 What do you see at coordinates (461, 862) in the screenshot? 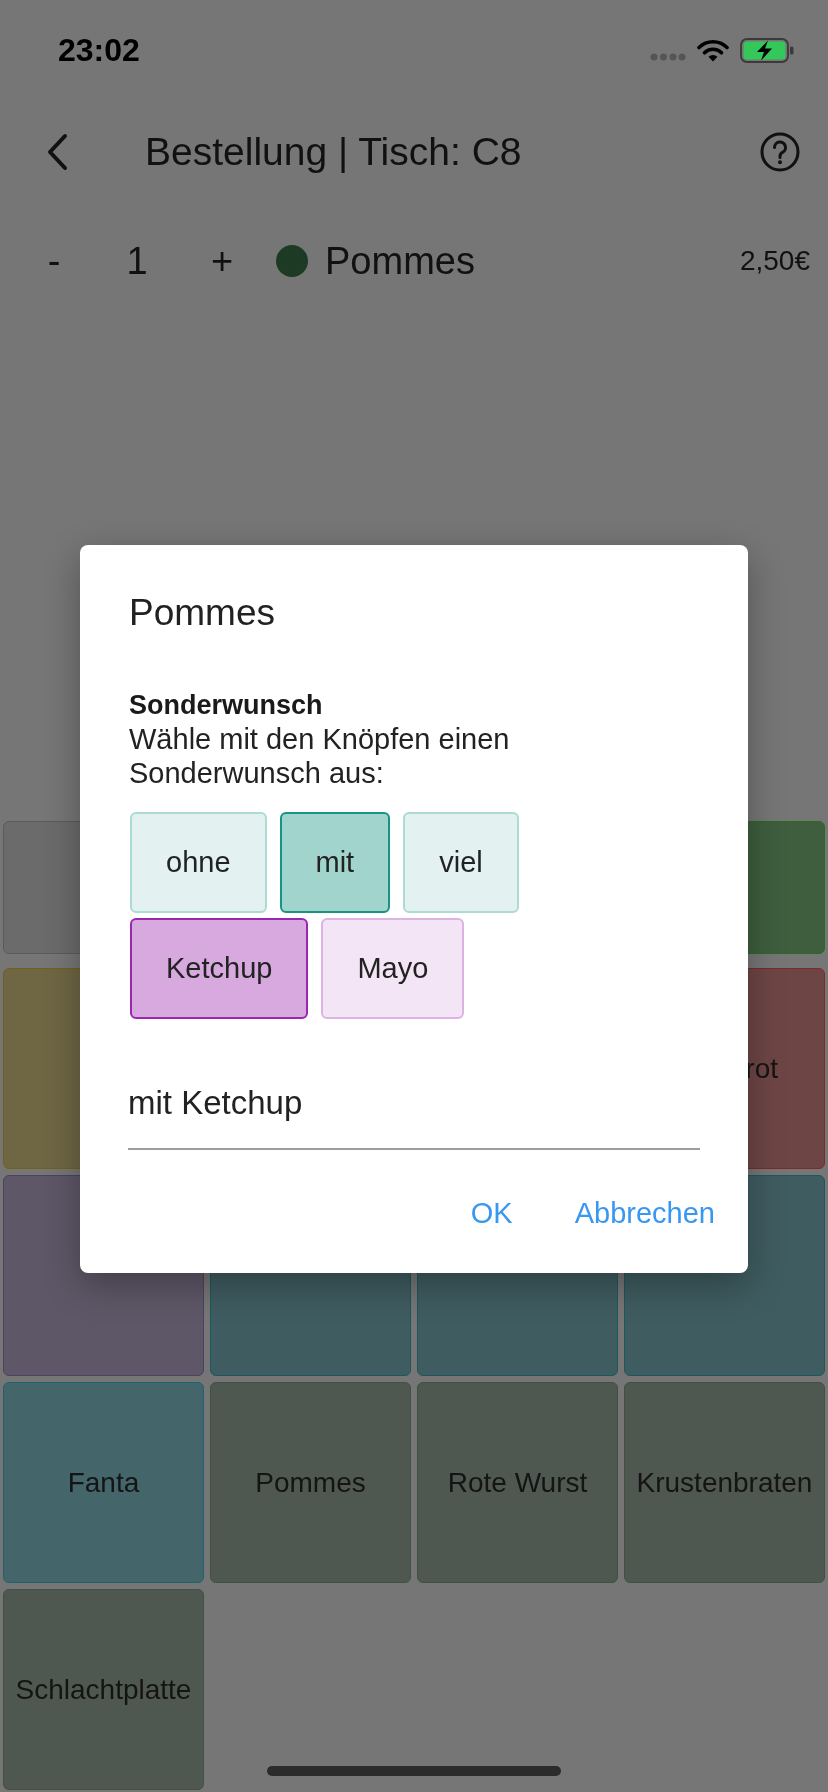
I see `option-chip: viel` at bounding box center [461, 862].